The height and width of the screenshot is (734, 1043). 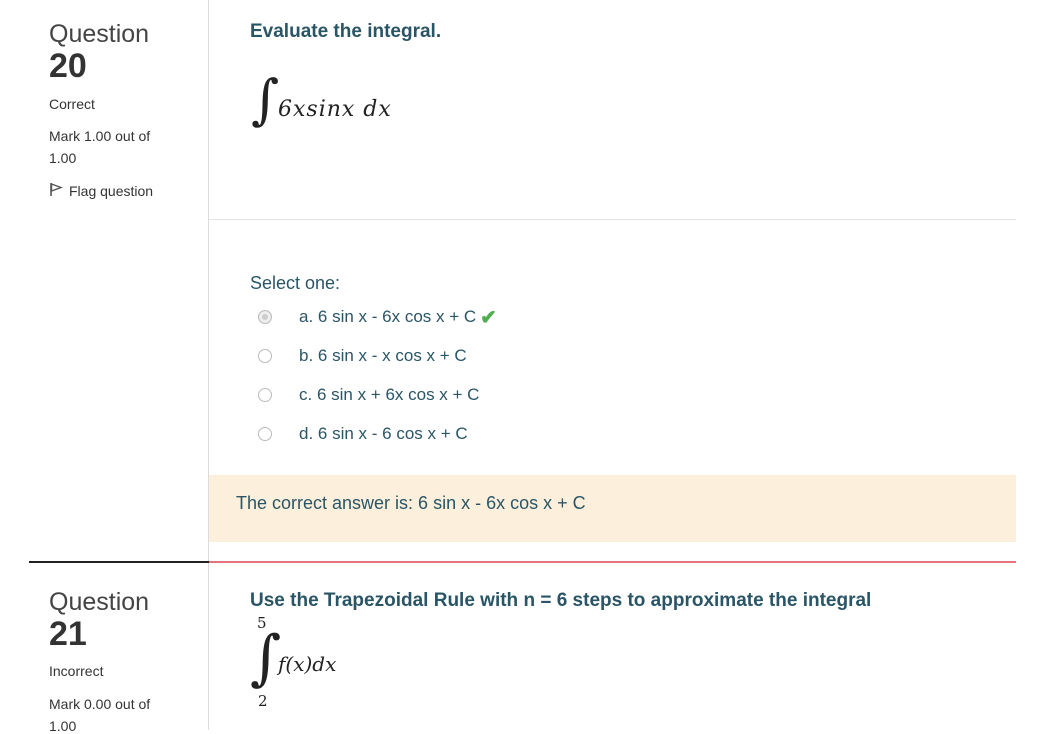 I want to click on question-20-info: Question 20, so click(x=124, y=52).